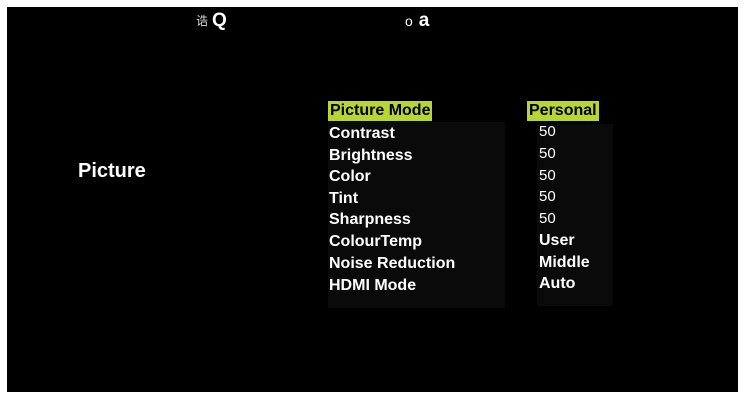 The width and height of the screenshot is (747, 393). I want to click on value-contrast: 50, so click(547, 131).